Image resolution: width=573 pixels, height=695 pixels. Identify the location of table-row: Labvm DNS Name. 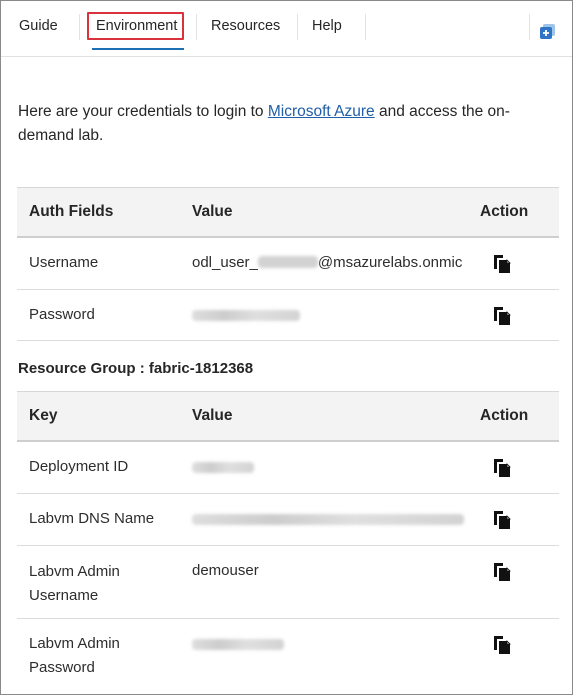
(288, 520).